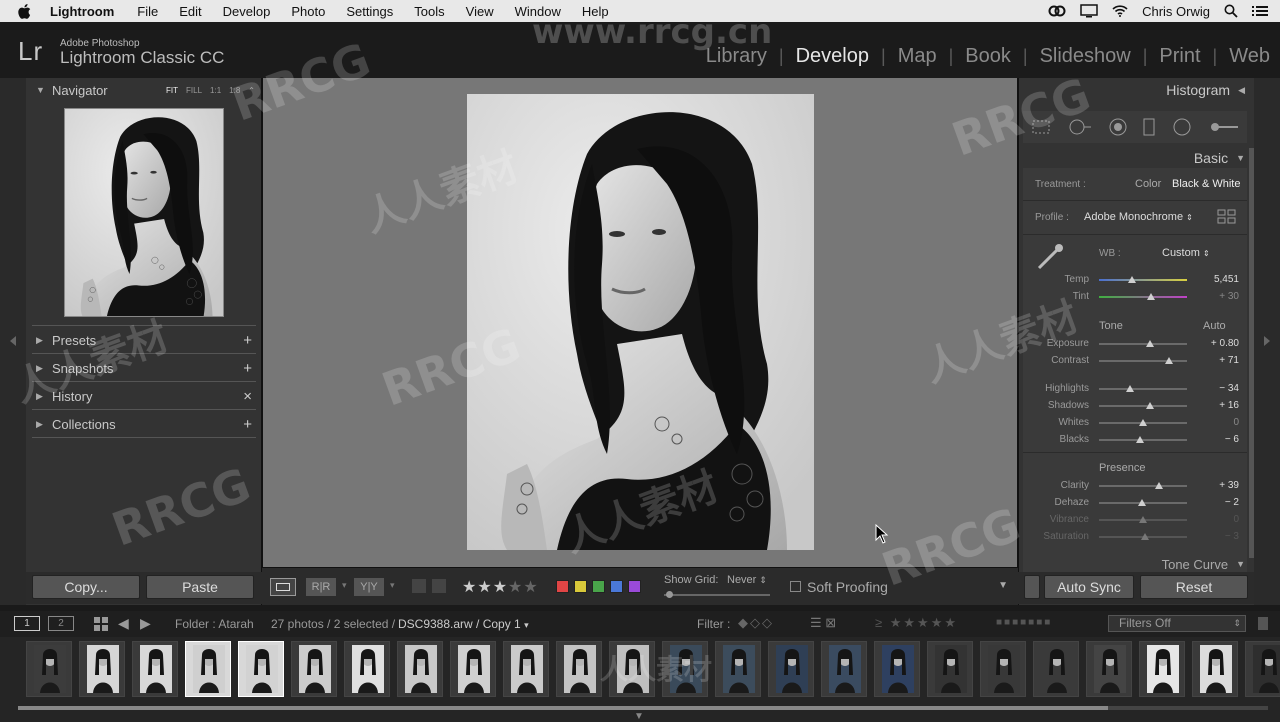  Describe the element at coordinates (988, 56) in the screenshot. I see `module-book: Book` at that location.